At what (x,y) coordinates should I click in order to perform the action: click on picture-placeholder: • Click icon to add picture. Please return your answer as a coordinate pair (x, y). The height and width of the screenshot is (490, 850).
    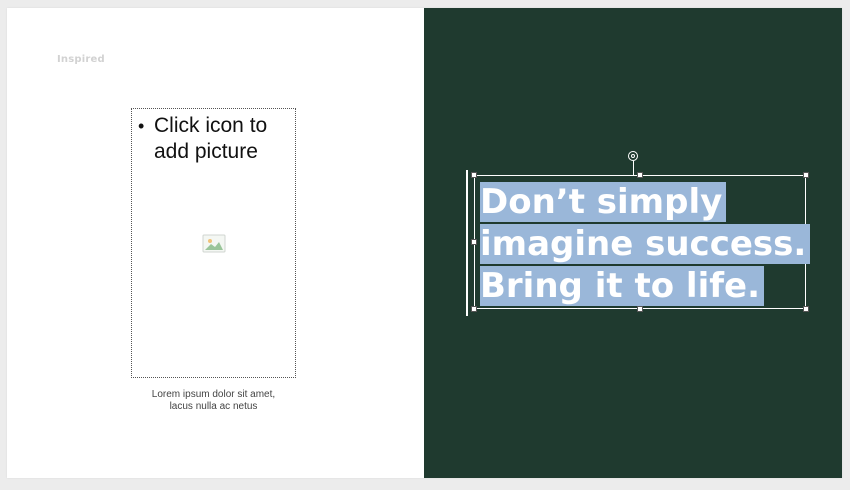
    Looking at the image, I should click on (213, 243).